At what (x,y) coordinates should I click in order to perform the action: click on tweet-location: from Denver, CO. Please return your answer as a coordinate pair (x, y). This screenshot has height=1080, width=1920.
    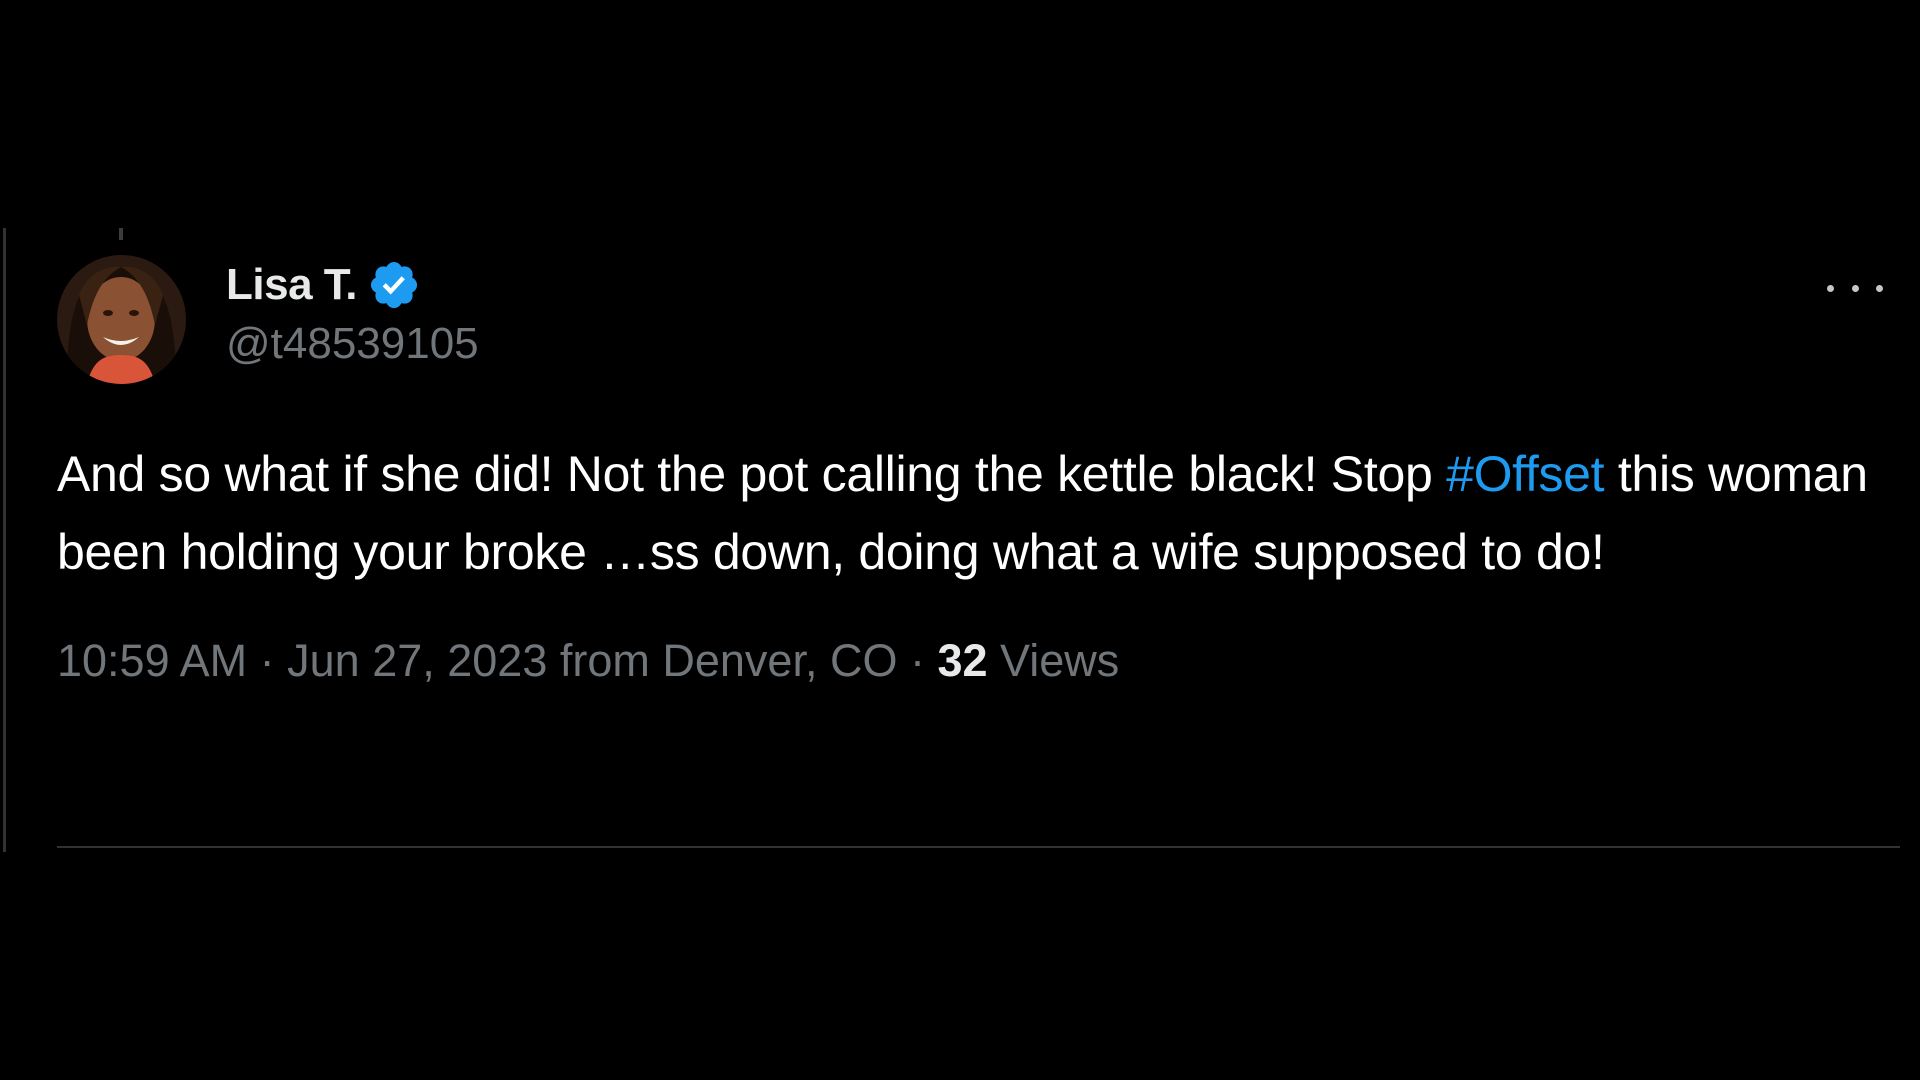
    Looking at the image, I should click on (722, 660).